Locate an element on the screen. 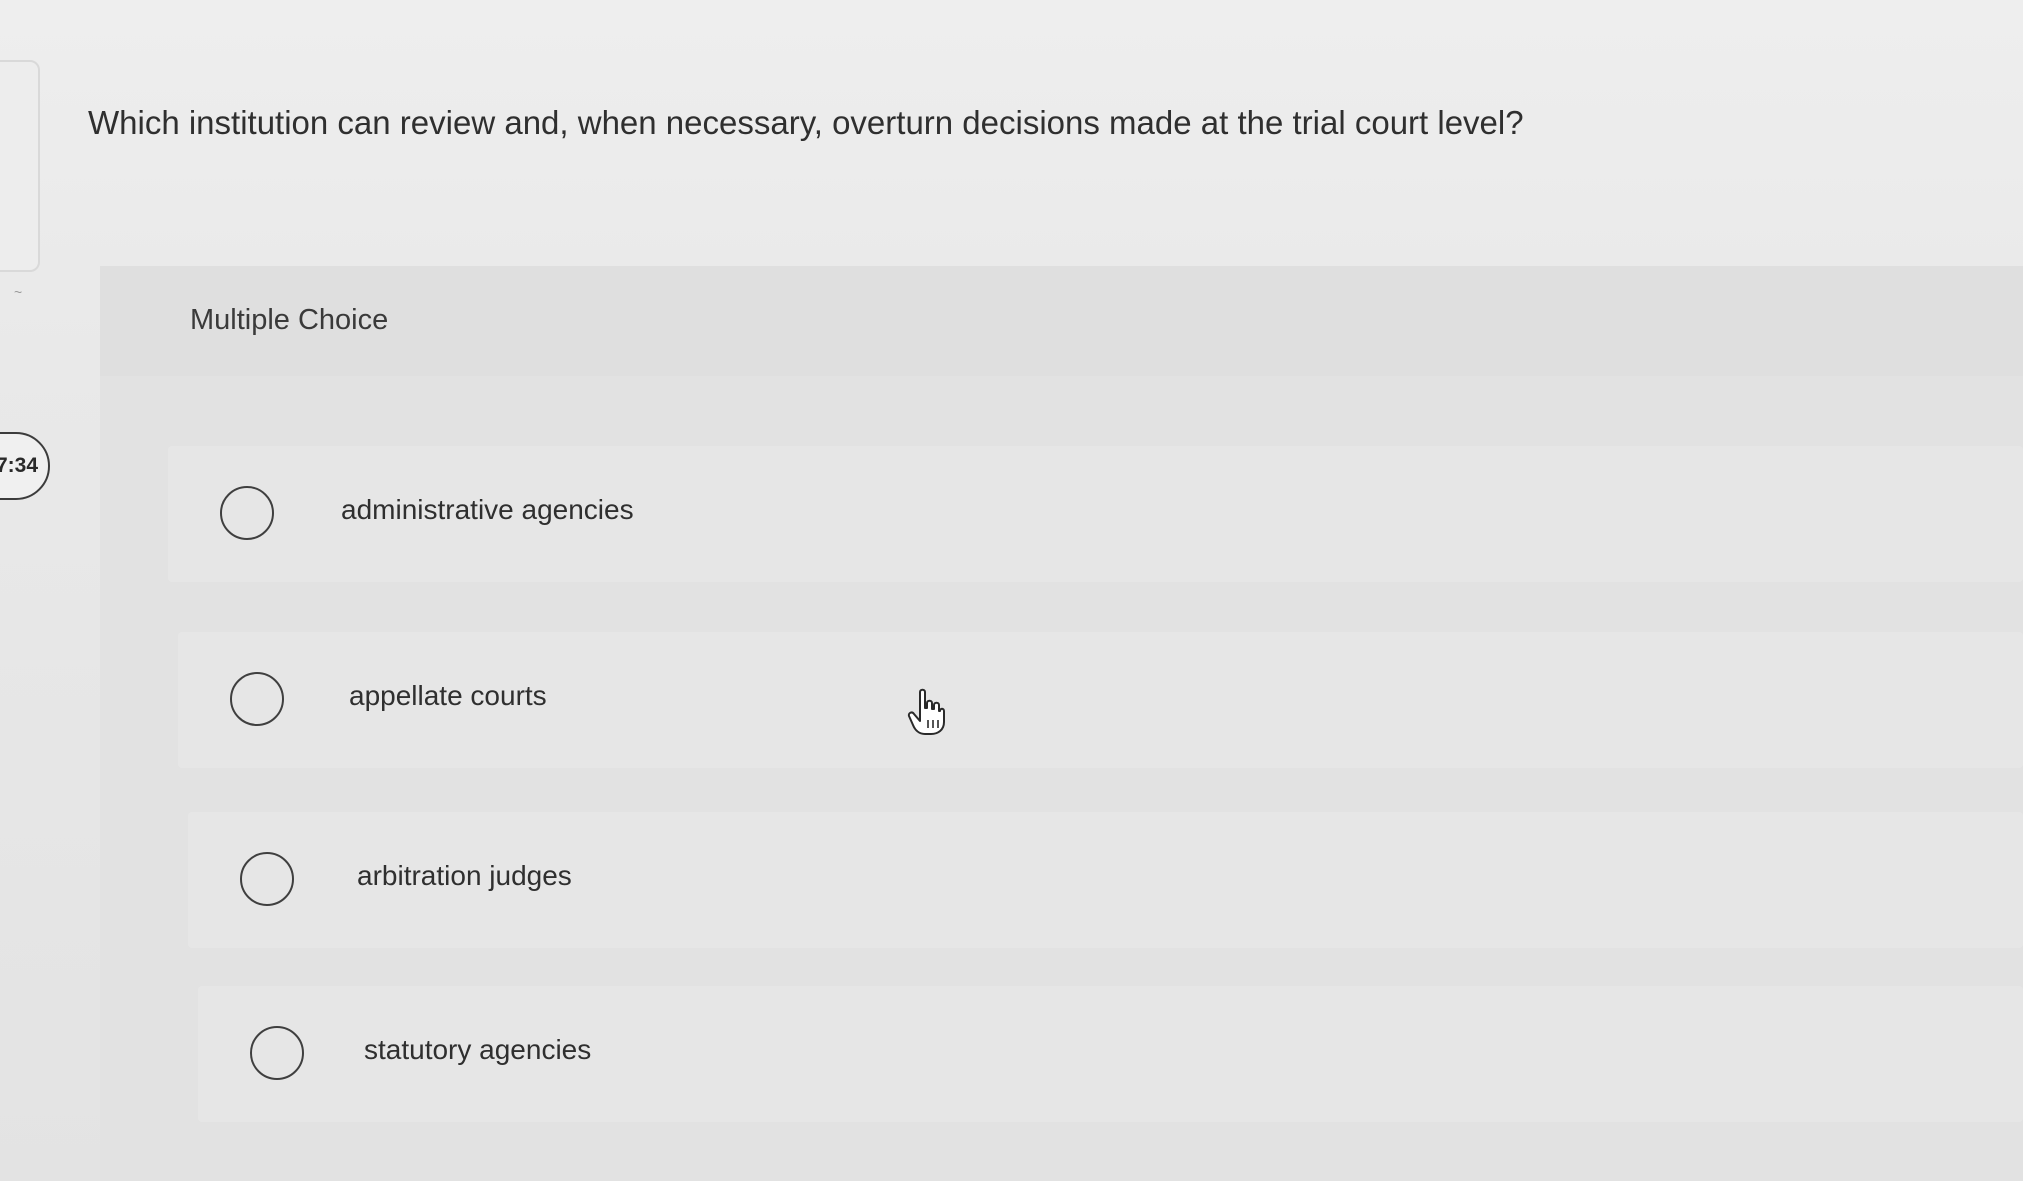  answer-option-administrative-agencies: administrative agencies is located at coordinates (1095, 514).